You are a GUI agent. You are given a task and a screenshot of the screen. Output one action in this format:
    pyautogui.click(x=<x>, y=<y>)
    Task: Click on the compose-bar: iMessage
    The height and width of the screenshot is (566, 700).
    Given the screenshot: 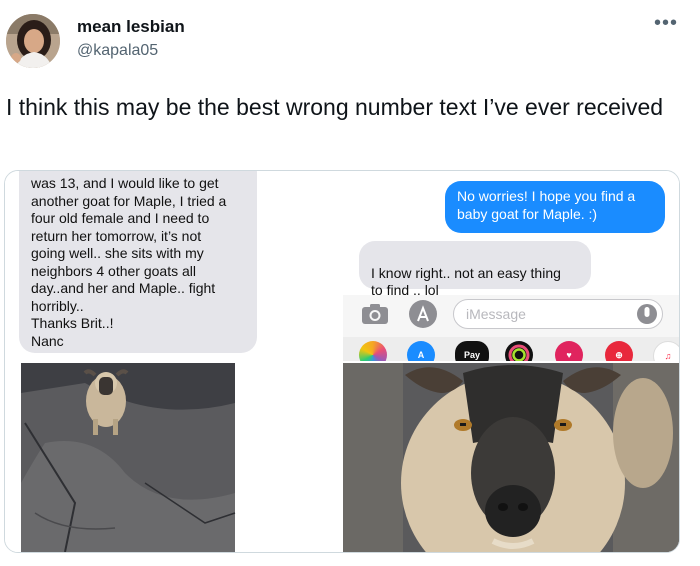 What is the action you would take?
    pyautogui.click(x=511, y=316)
    